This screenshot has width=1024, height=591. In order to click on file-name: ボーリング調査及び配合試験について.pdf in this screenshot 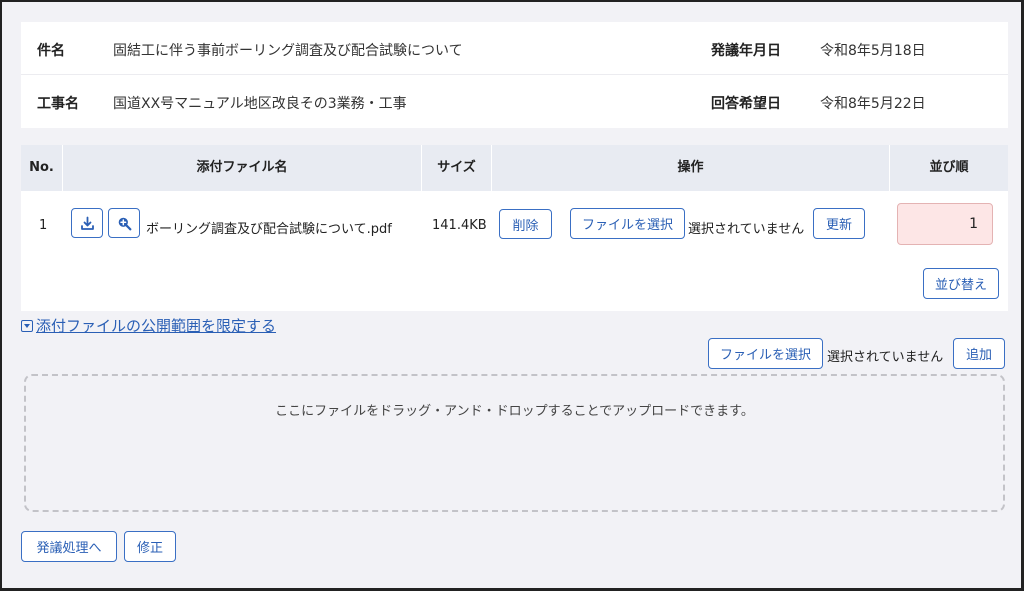, I will do `click(269, 229)`.